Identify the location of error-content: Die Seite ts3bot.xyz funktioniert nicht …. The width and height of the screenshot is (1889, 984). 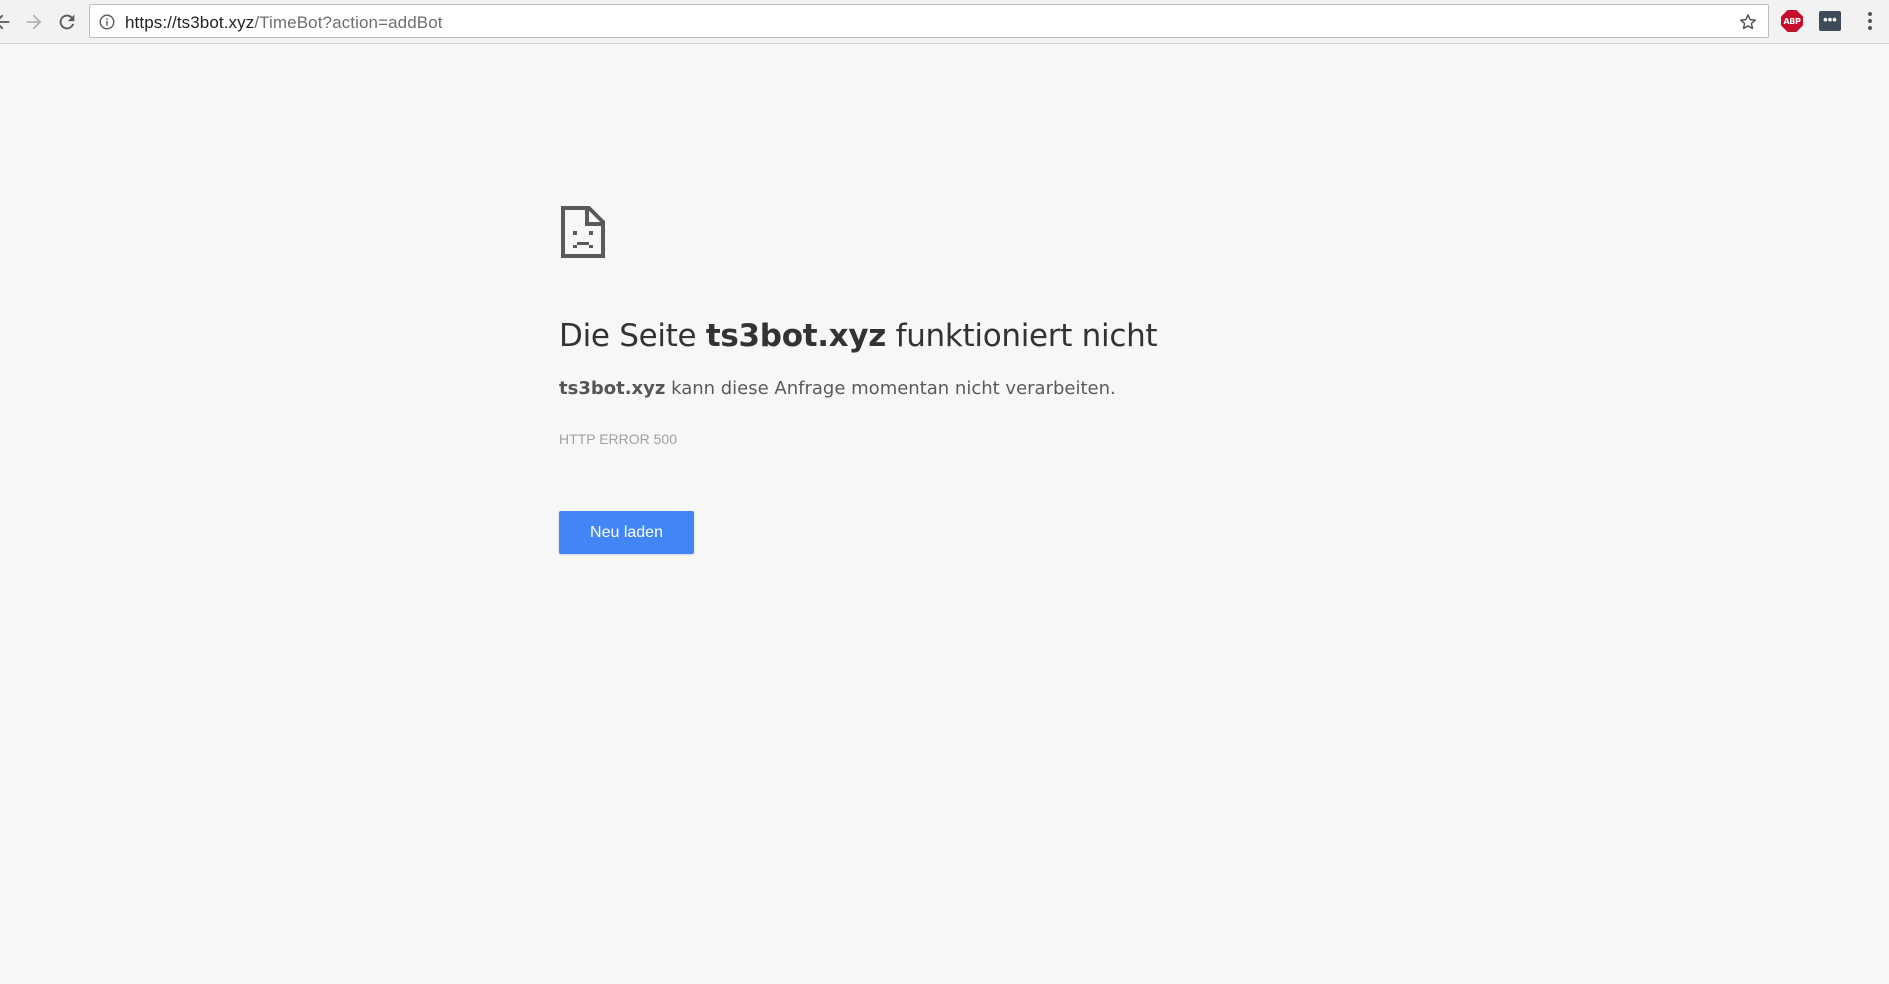
(939, 379).